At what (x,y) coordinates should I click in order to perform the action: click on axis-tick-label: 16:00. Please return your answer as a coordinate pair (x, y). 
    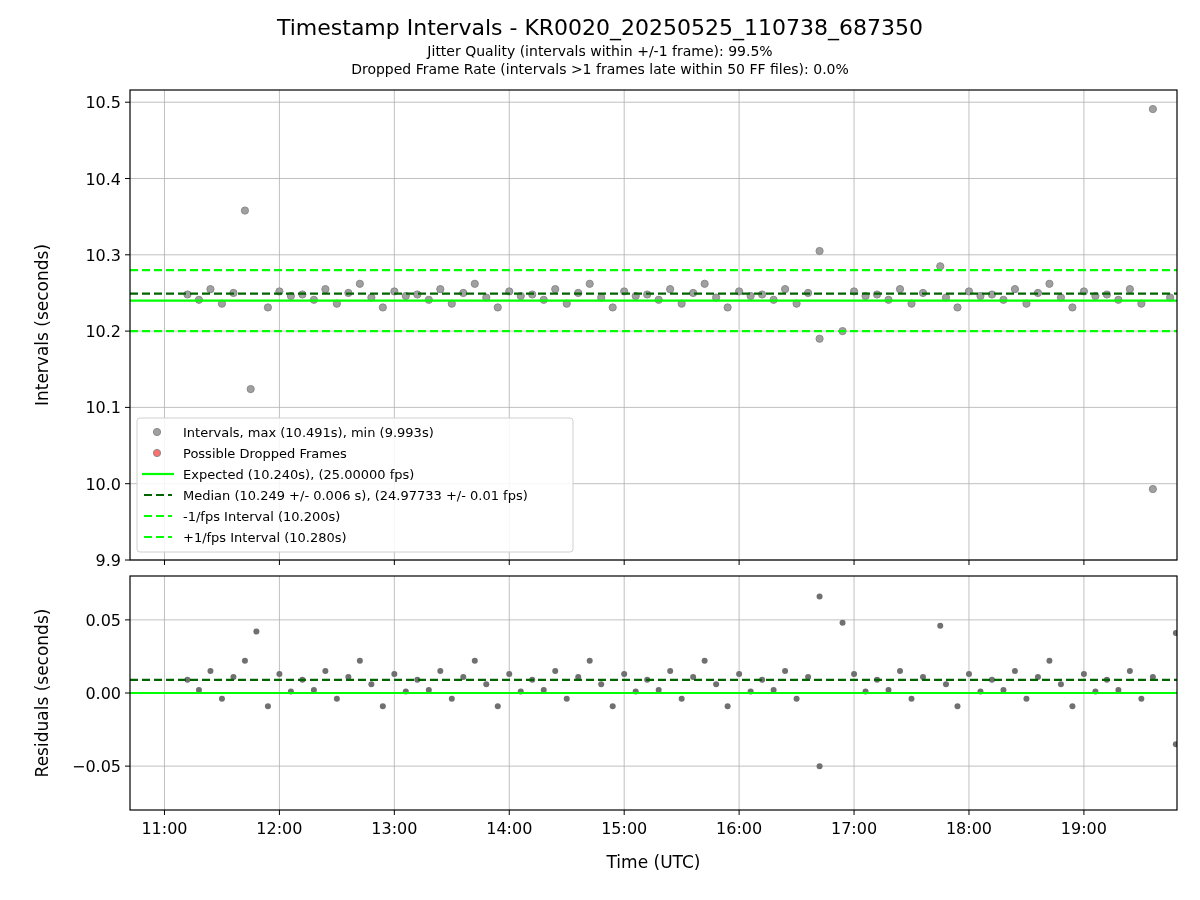
    Looking at the image, I should click on (739, 828).